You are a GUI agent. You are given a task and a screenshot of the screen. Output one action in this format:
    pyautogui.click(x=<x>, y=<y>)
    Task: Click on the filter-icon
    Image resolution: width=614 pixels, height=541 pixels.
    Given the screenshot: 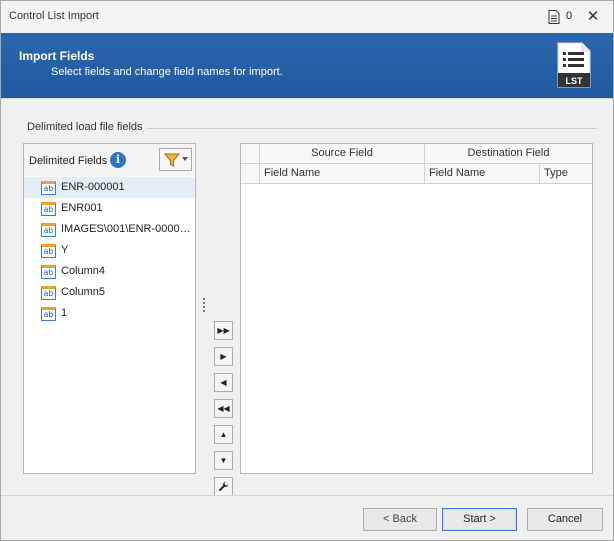 What is the action you would take?
    pyautogui.click(x=172, y=160)
    